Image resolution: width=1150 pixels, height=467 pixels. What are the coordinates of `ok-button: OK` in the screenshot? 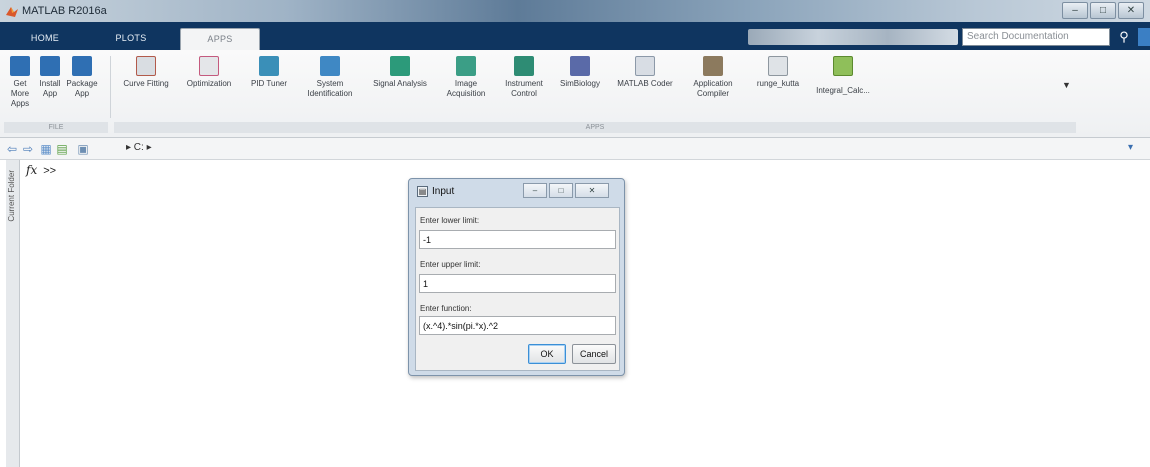 It's located at (547, 354).